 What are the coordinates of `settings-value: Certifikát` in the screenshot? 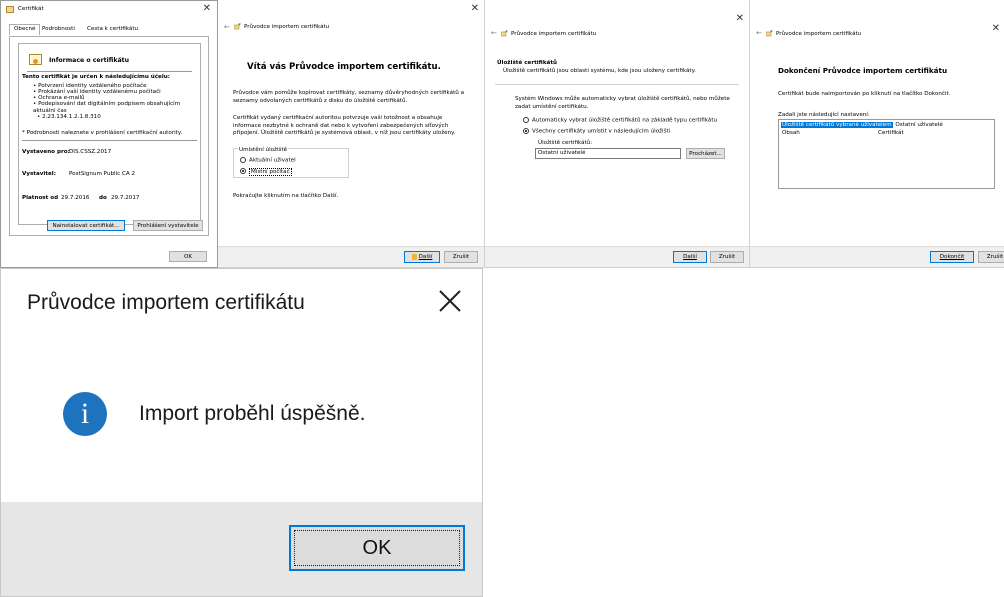 It's located at (891, 133).